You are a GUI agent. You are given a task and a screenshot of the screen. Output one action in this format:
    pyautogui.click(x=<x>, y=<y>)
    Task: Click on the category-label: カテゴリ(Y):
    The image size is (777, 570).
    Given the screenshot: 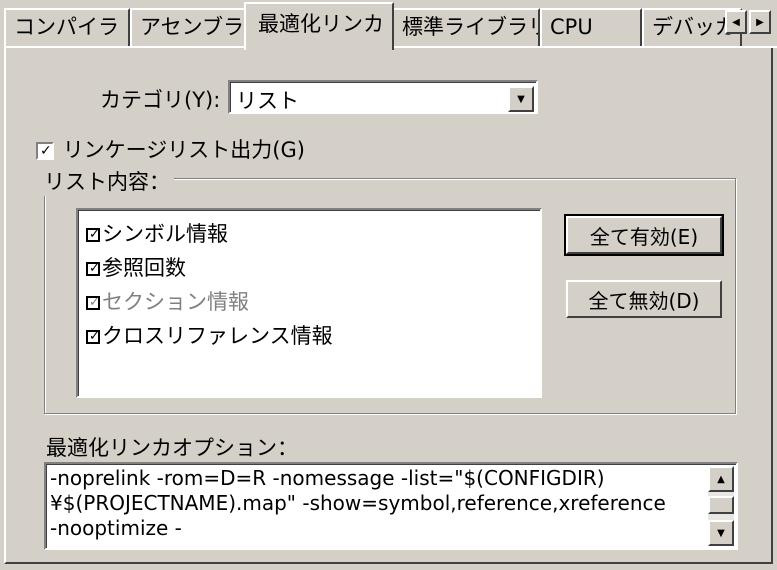 What is the action you would take?
    pyautogui.click(x=160, y=100)
    